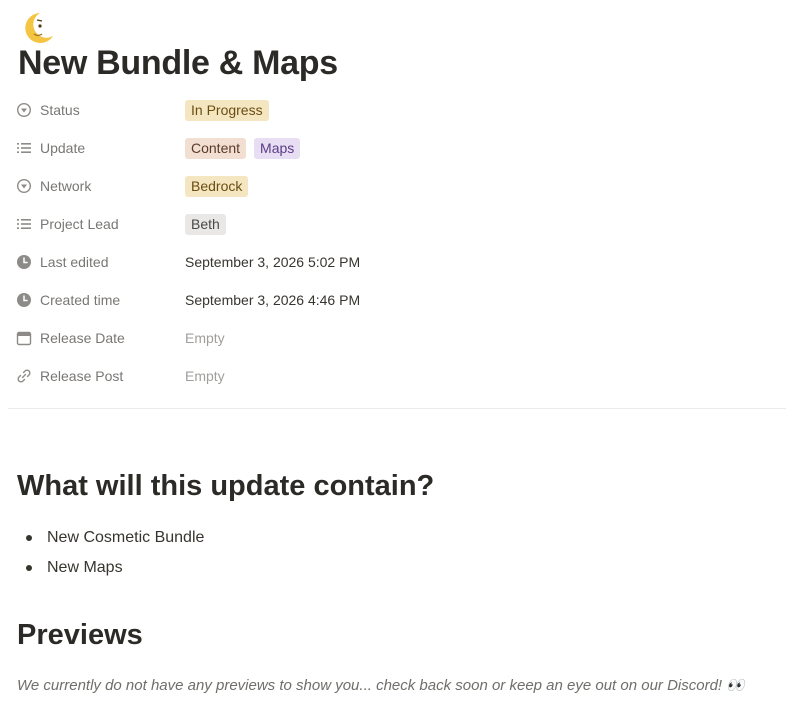 The height and width of the screenshot is (713, 787). I want to click on properties-divider, so click(397, 408).